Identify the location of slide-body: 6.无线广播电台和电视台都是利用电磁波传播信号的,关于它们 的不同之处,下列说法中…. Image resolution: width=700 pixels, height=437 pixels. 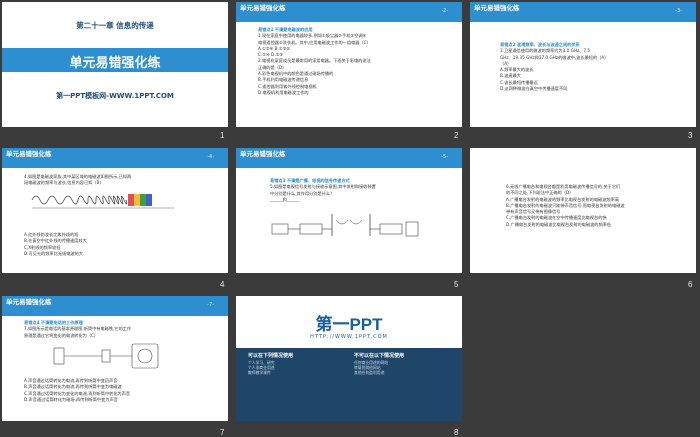
(598, 206).